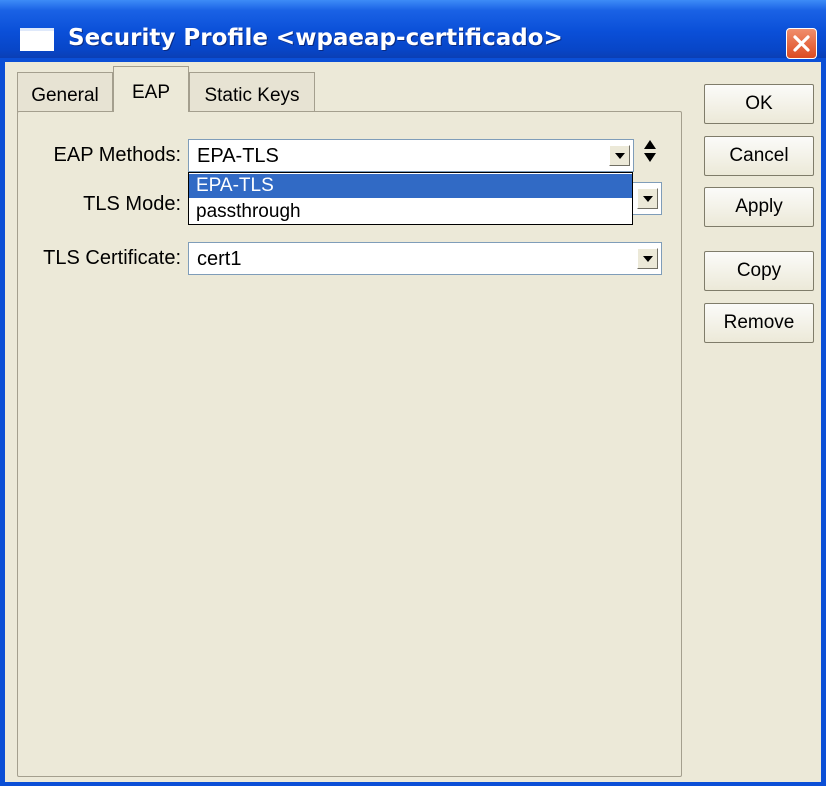  Describe the element at coordinates (650, 151) in the screenshot. I see `spinner-icon` at that location.